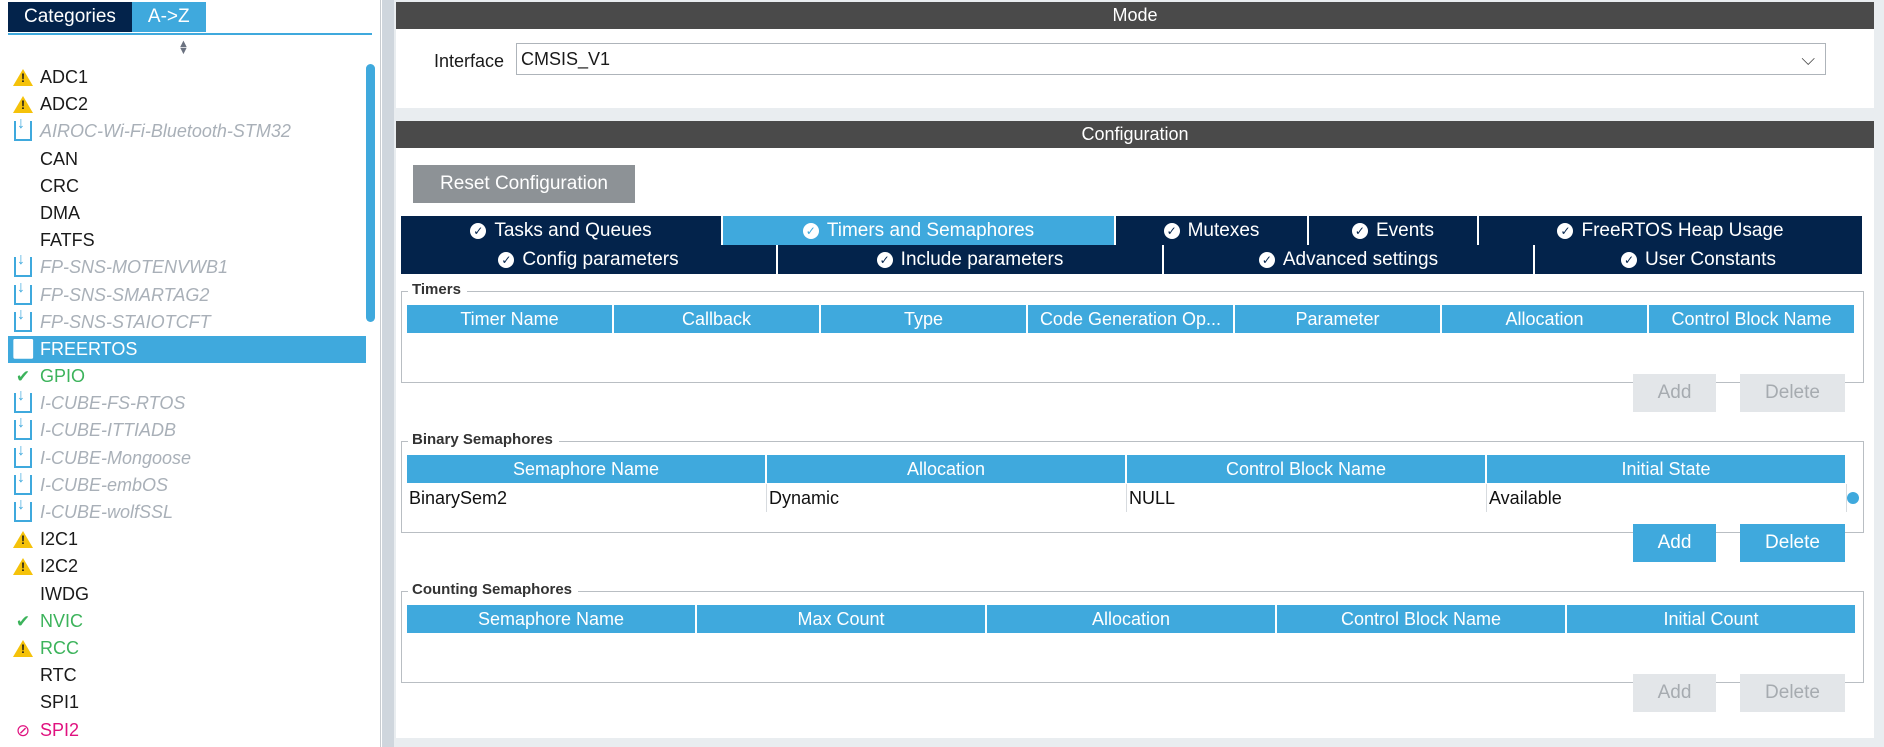 This screenshot has height=747, width=1884. What do you see at coordinates (107, 512) in the screenshot?
I see `list-item-label: I-CUBE-wolfSSL` at bounding box center [107, 512].